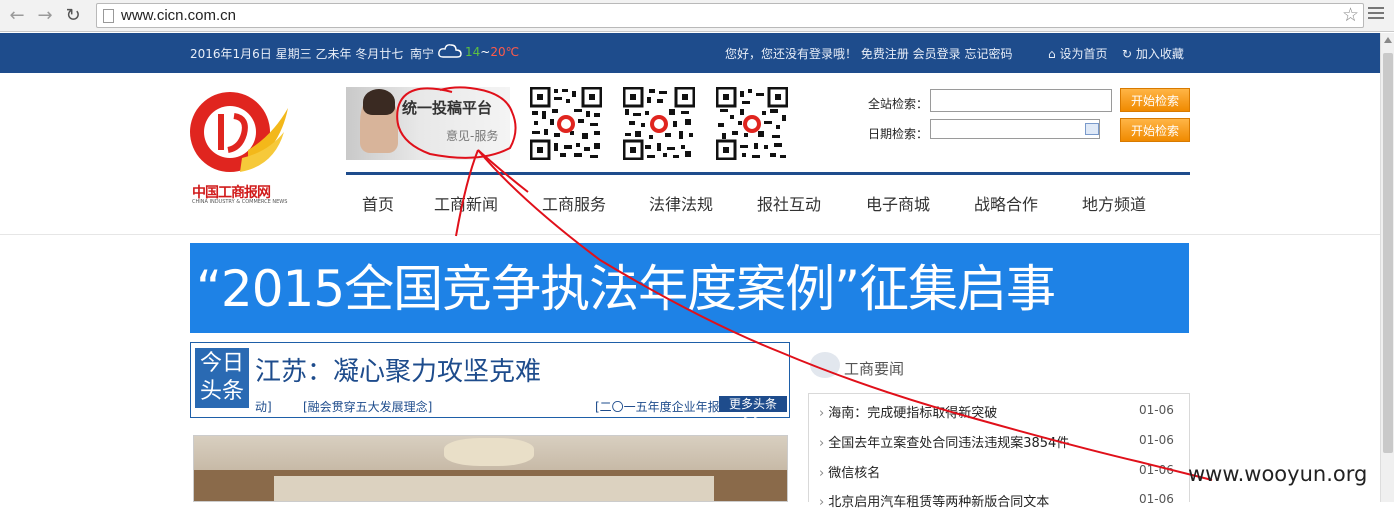 The width and height of the screenshot is (1394, 510). Describe the element at coordinates (690, 234) in the screenshot. I see `header-divider` at that location.